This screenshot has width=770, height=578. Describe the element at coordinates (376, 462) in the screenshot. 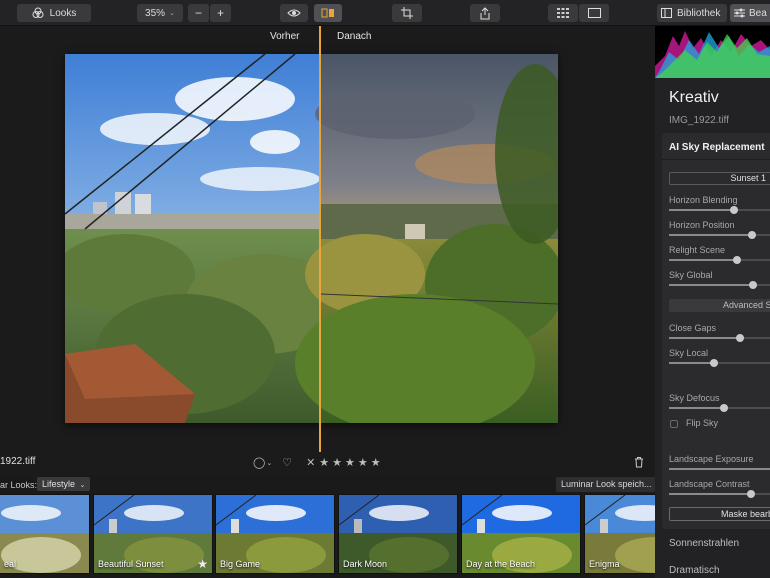

I see `star-5: ★` at that location.